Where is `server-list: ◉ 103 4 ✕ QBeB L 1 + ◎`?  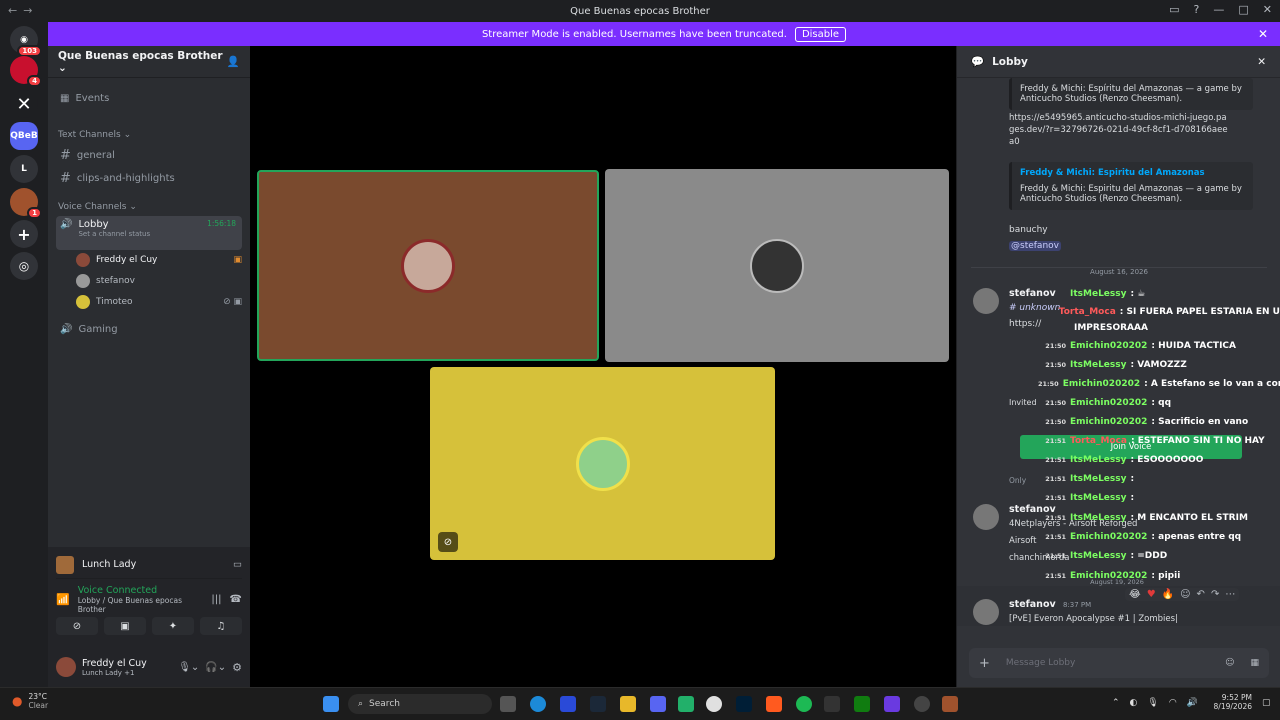
server-list: ◉ 103 4 ✕ QBeB L 1 + ◎ is located at coordinates (24, 354).